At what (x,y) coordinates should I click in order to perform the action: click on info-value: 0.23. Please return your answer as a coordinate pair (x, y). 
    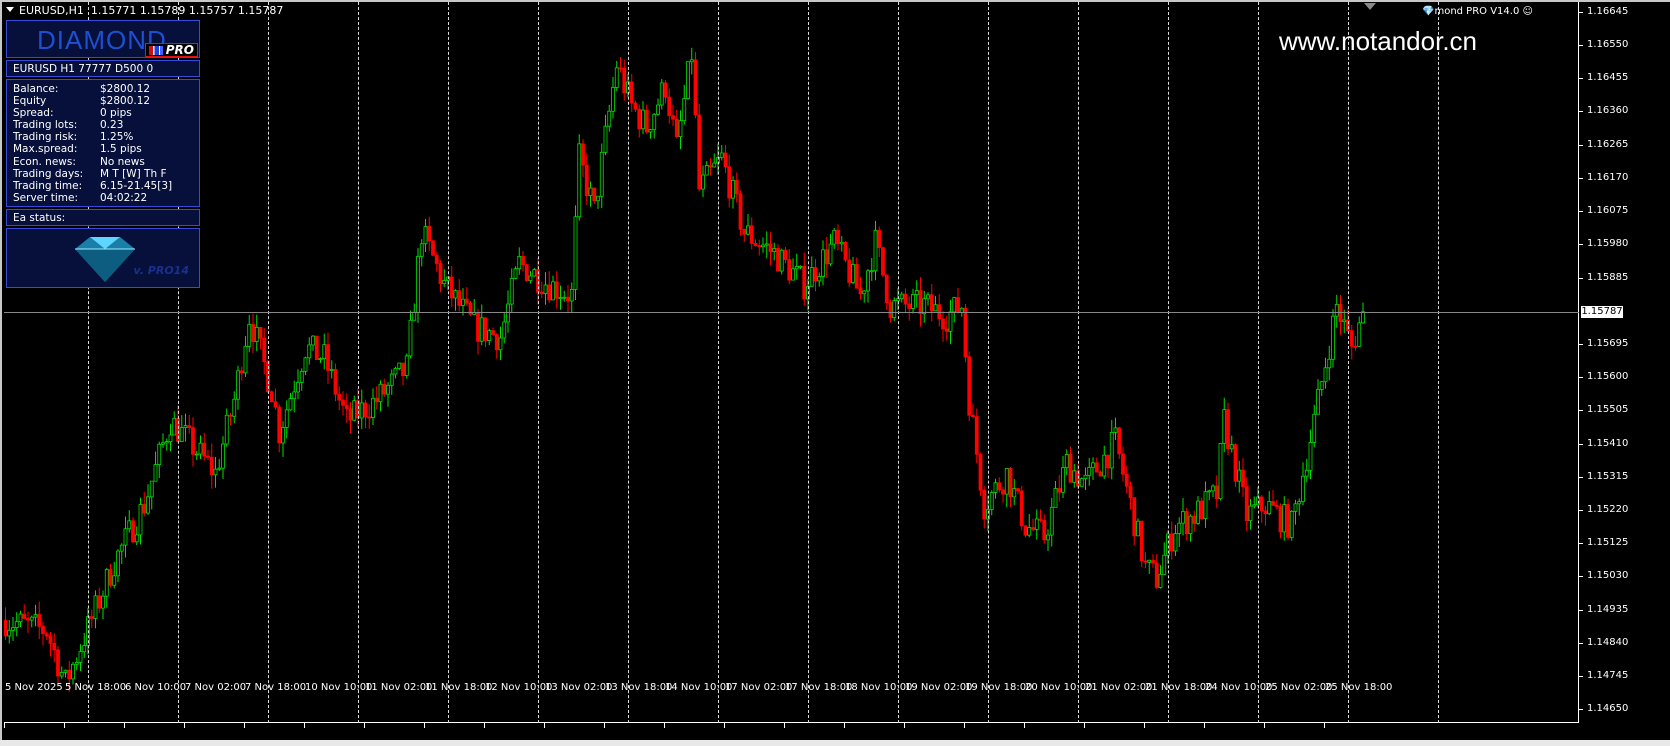
    Looking at the image, I should click on (112, 125).